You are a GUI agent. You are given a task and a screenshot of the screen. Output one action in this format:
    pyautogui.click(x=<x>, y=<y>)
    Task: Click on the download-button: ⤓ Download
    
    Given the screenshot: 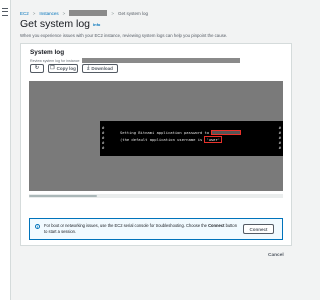 What is the action you would take?
    pyautogui.click(x=100, y=68)
    